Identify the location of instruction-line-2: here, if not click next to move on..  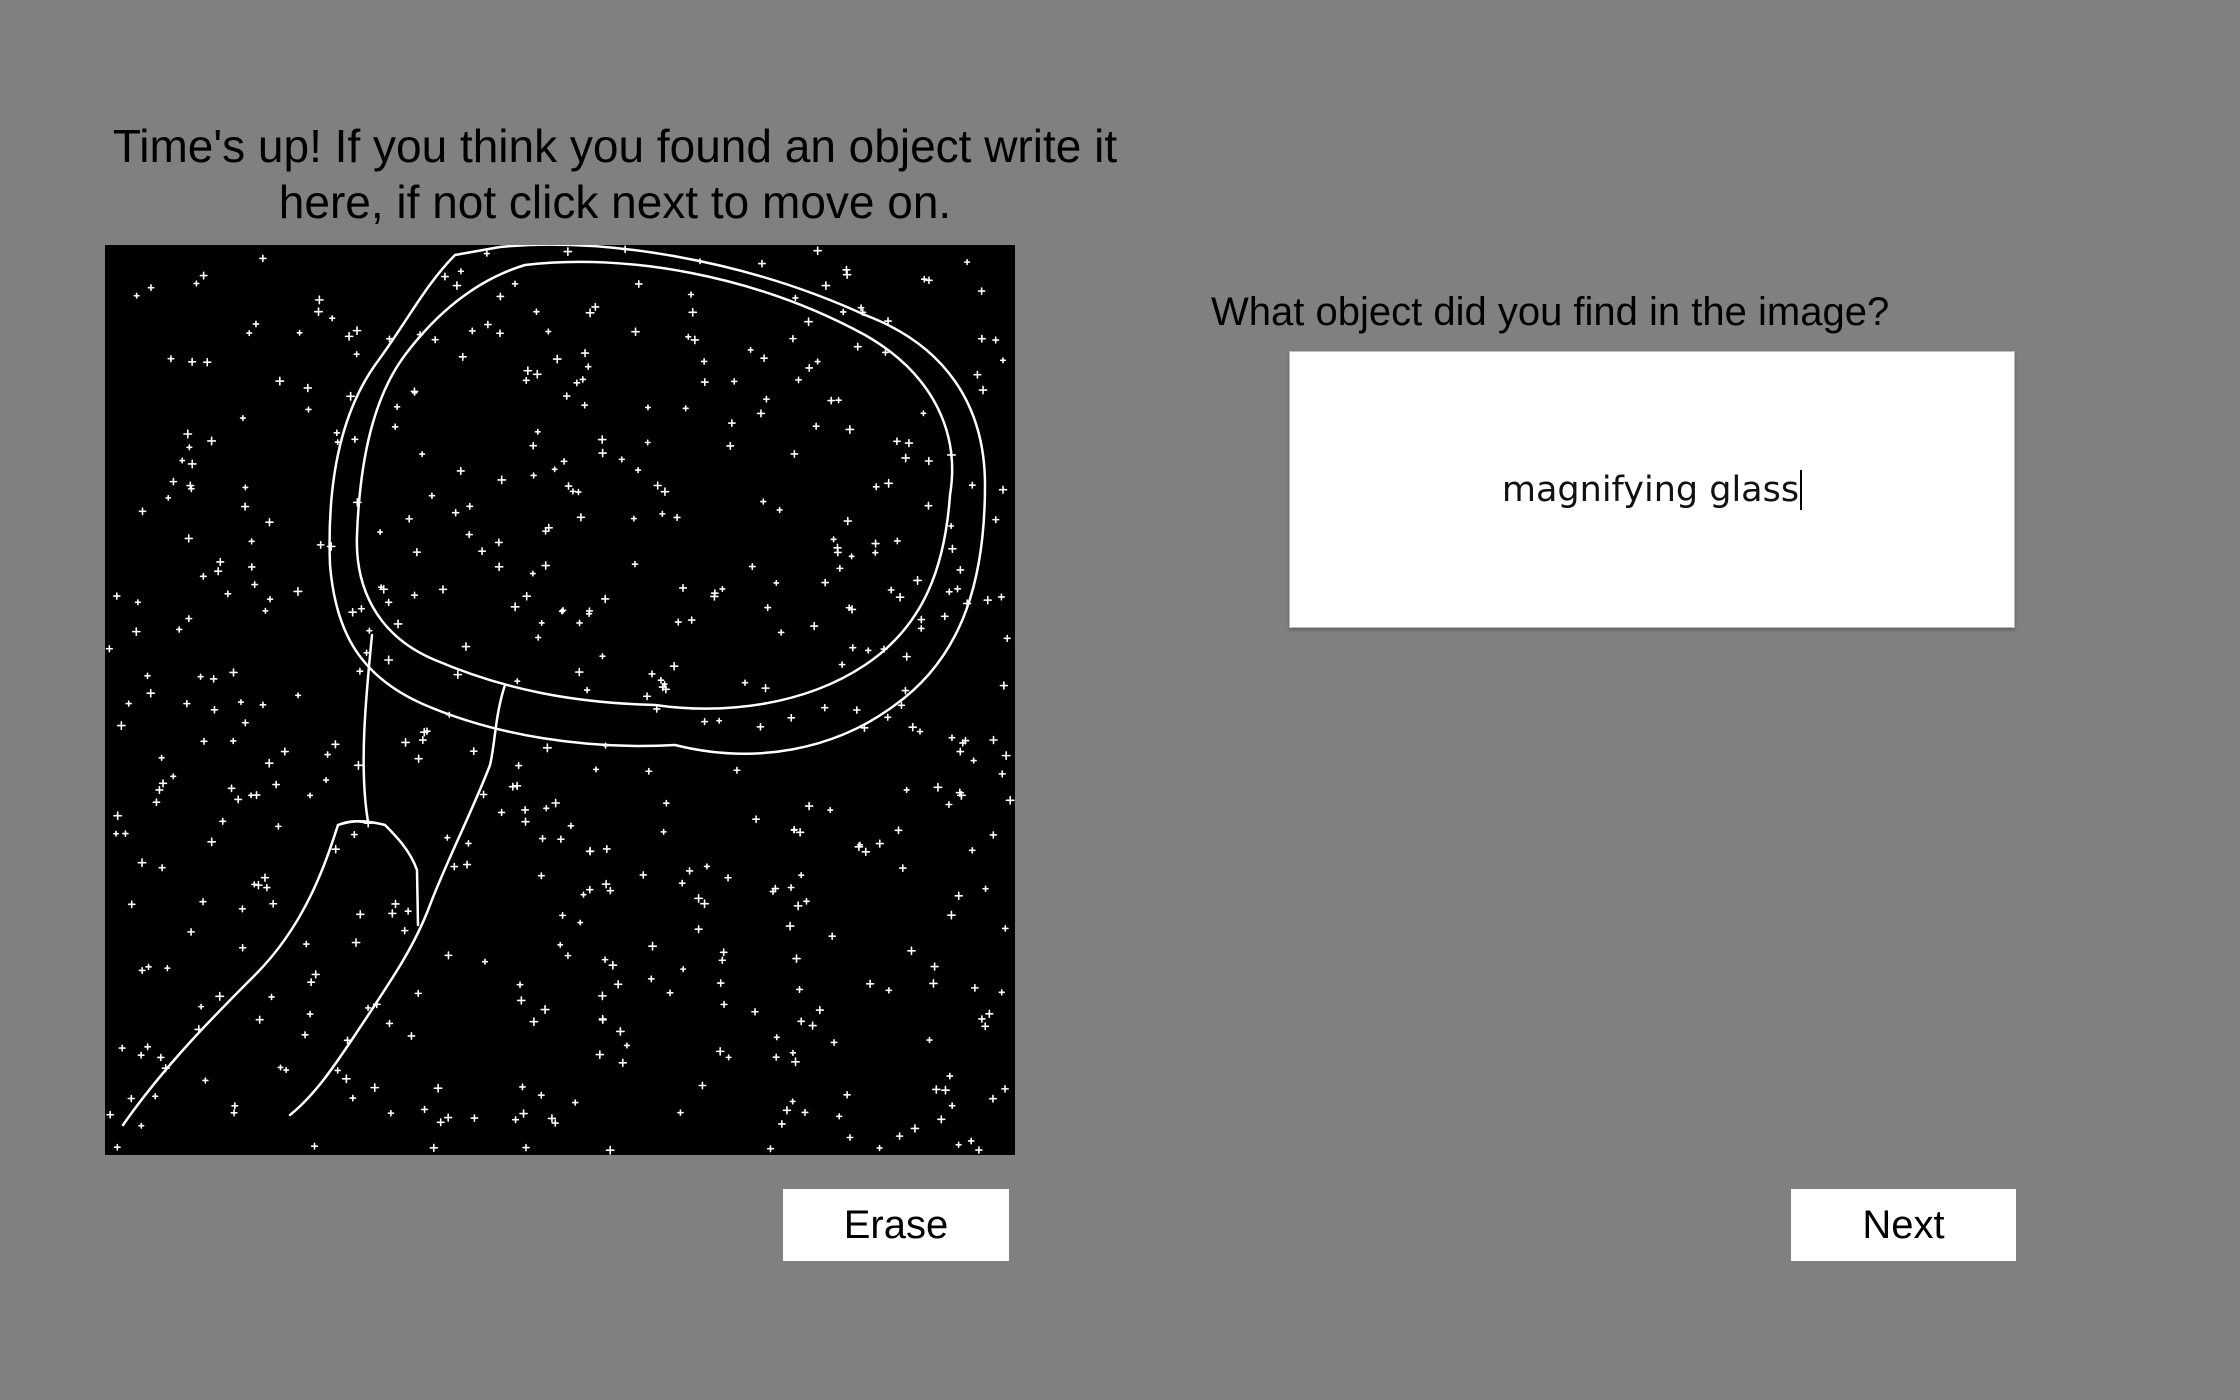
(615, 202).